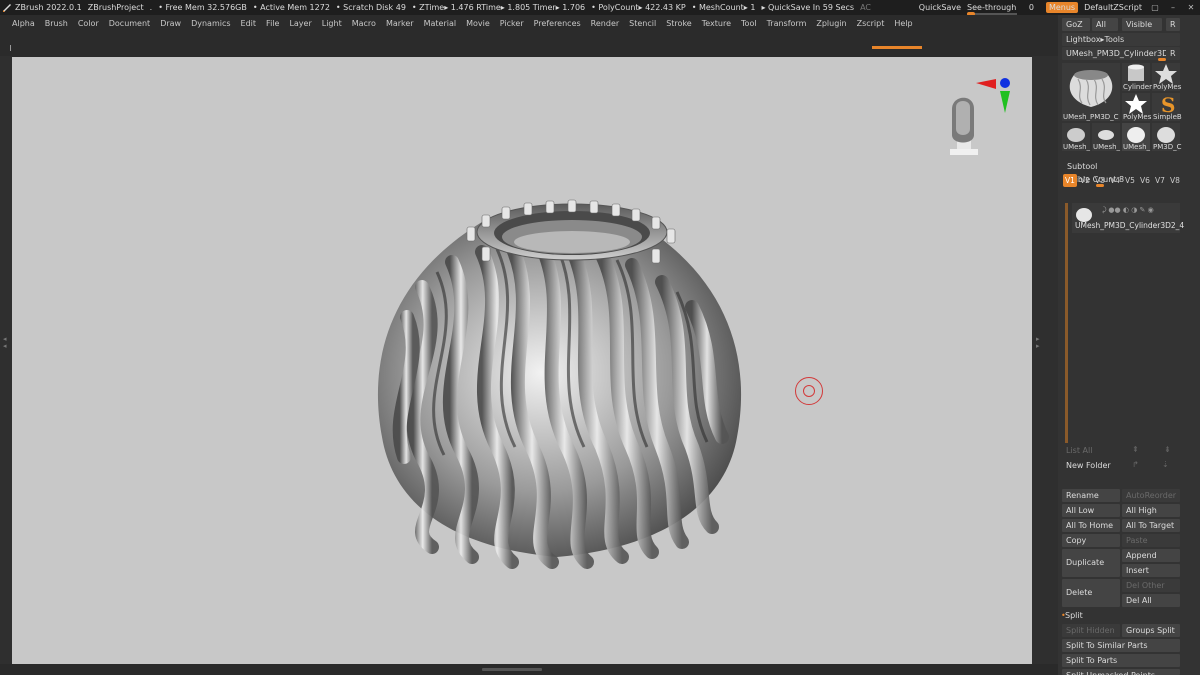  What do you see at coordinates (6, 343) in the screenshot?
I see `expand-left-tray-icon: ◂ ◂` at bounding box center [6, 343].